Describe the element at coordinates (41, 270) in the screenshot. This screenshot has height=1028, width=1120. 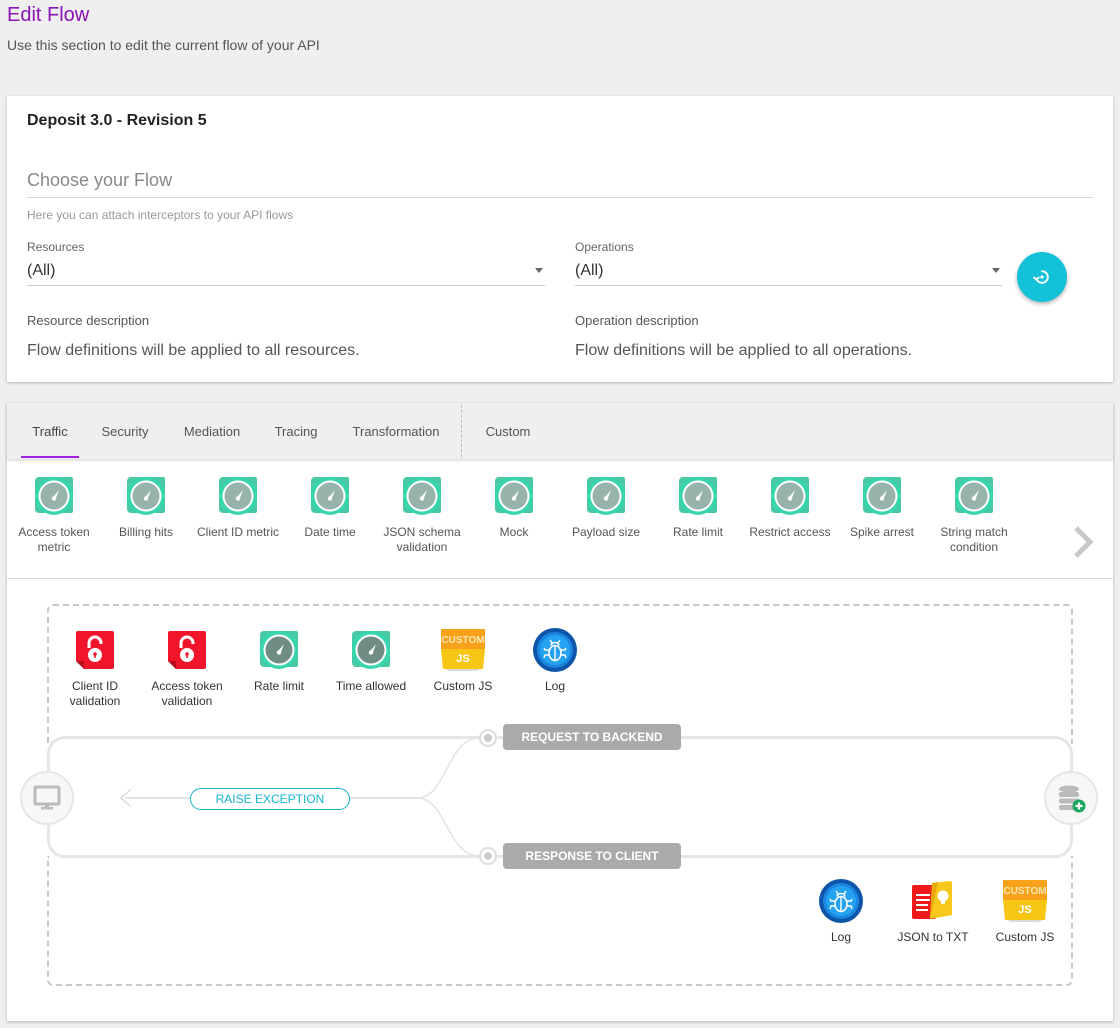
I see `resources-value: (All)` at that location.